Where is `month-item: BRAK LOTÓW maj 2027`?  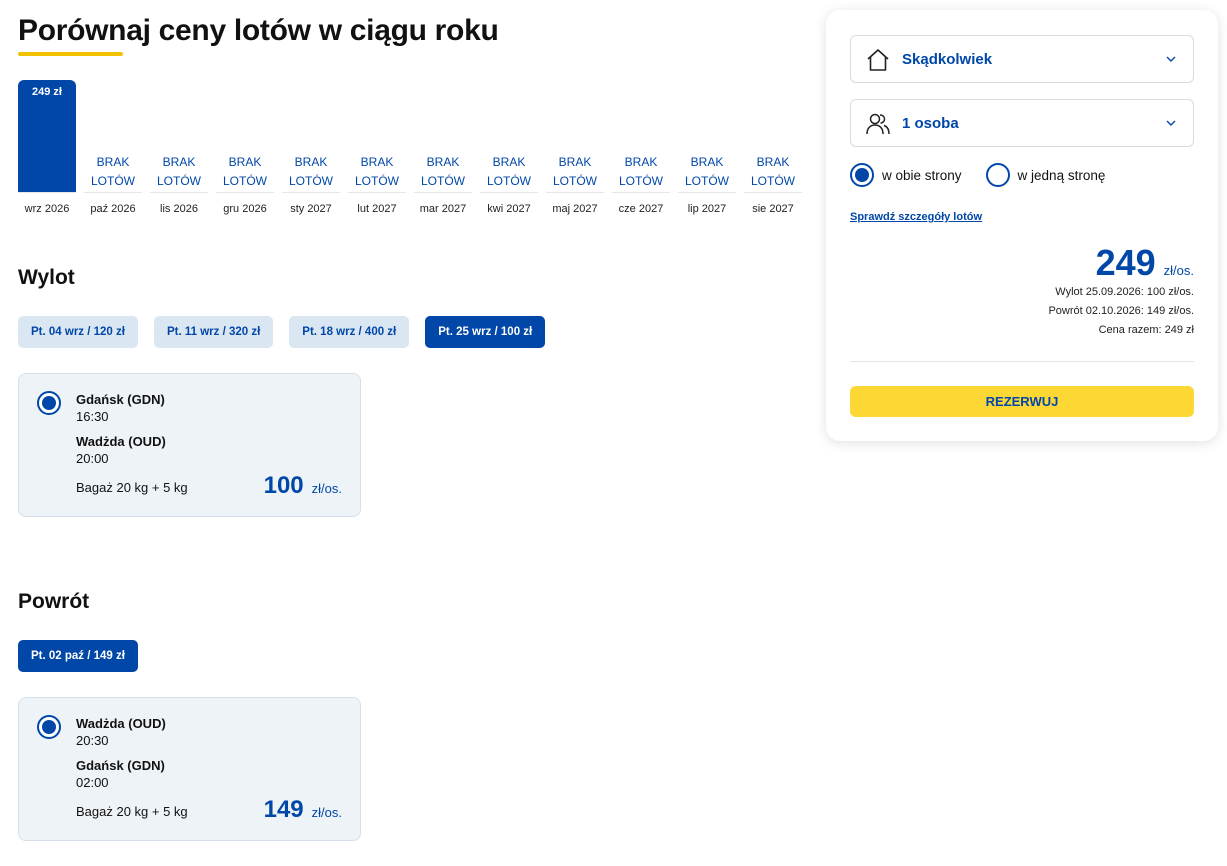
month-item: BRAK LOTÓW maj 2027 is located at coordinates (575, 148).